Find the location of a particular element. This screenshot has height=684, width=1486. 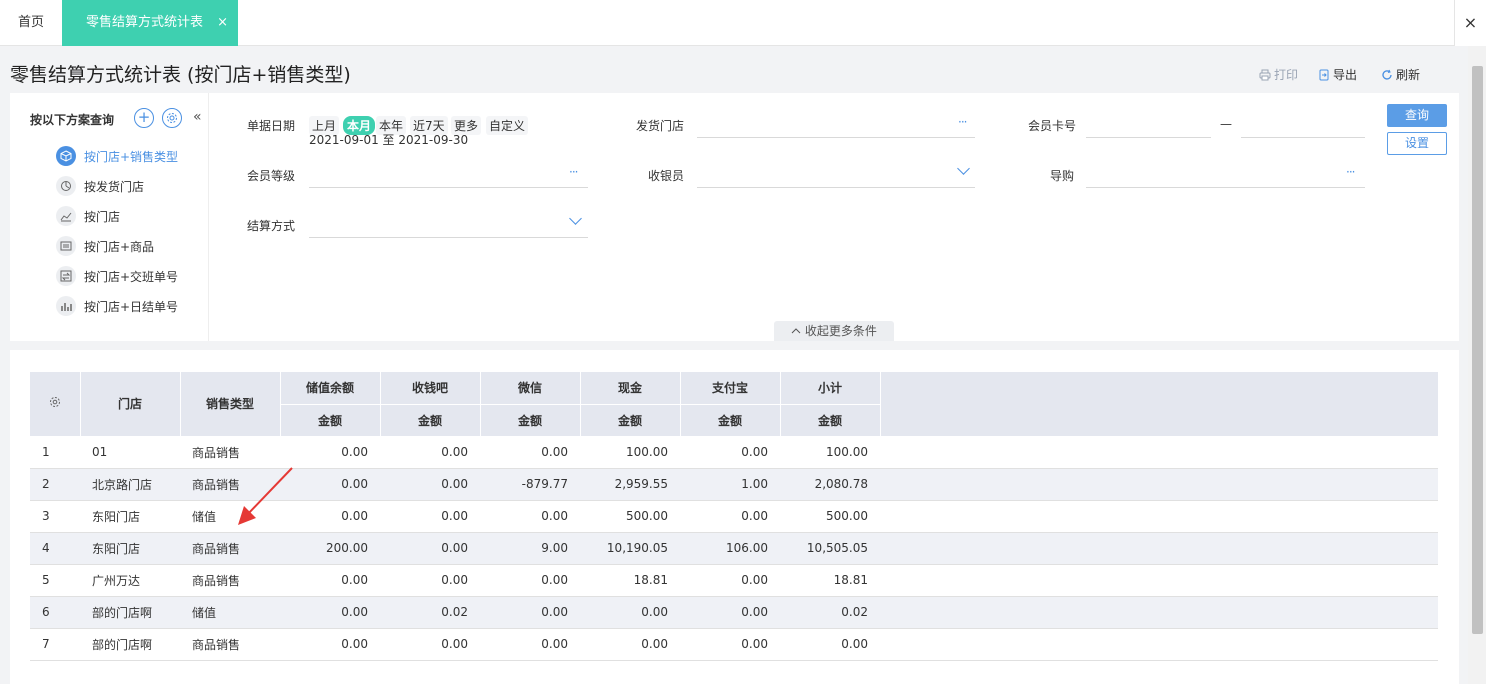

collapse-more-conditions: 收起更多条件 is located at coordinates (834, 331).